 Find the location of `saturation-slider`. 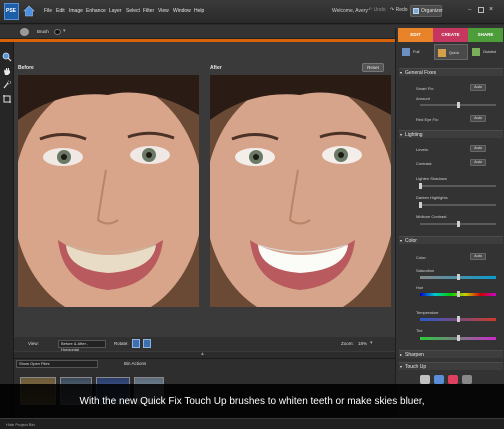

saturation-slider is located at coordinates (458, 277).